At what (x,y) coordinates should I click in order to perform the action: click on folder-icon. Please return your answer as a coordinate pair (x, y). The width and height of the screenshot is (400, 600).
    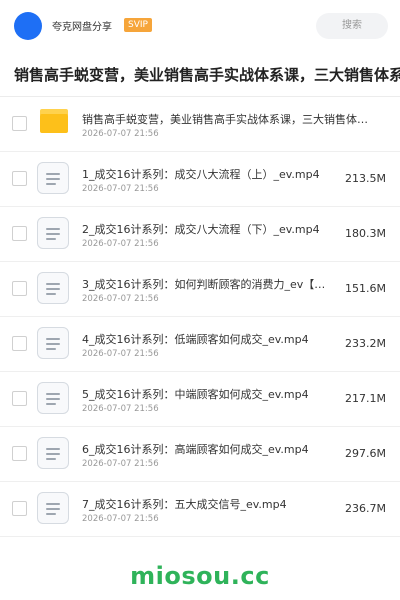
    Looking at the image, I should click on (54, 121).